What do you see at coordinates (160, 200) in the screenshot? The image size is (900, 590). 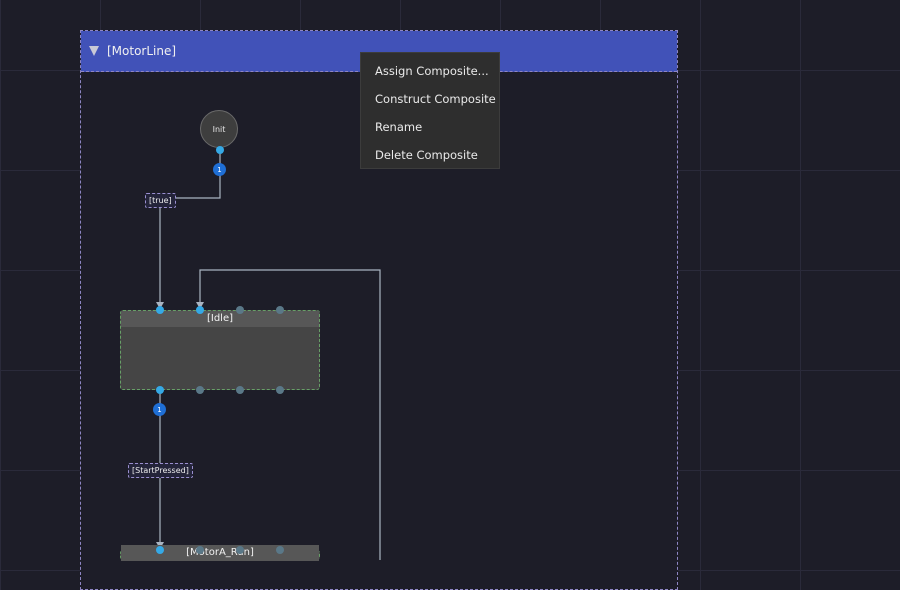 I see `condition-label-true: [true]` at bounding box center [160, 200].